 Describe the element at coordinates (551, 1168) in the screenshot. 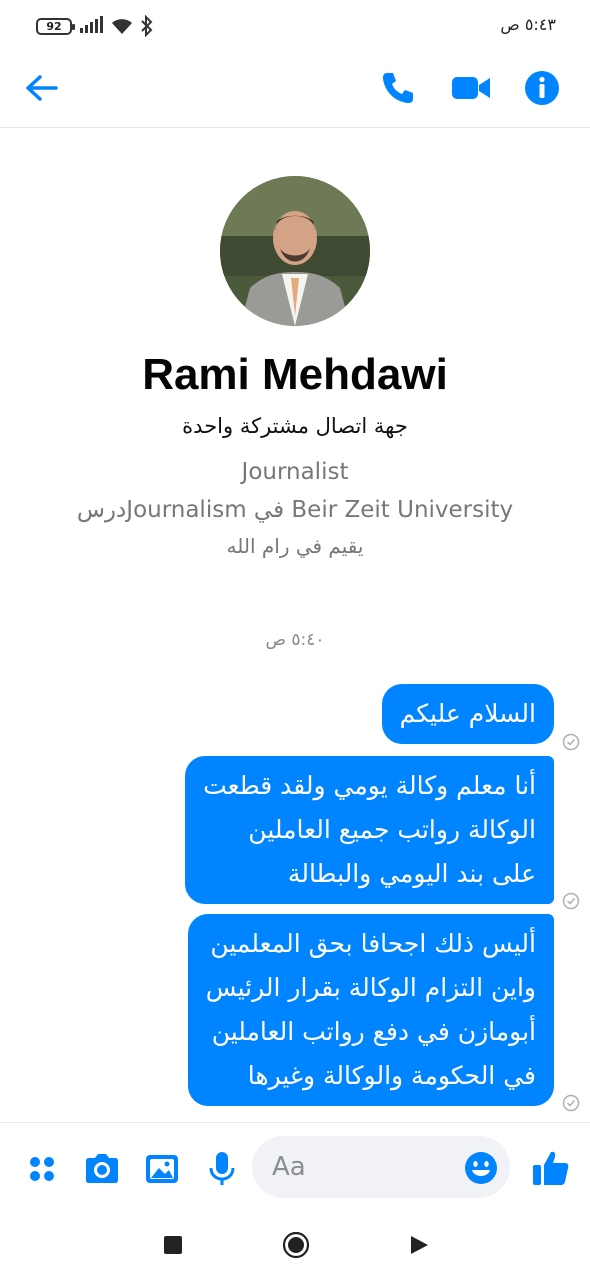

I see `thumbs-up-icon` at that location.